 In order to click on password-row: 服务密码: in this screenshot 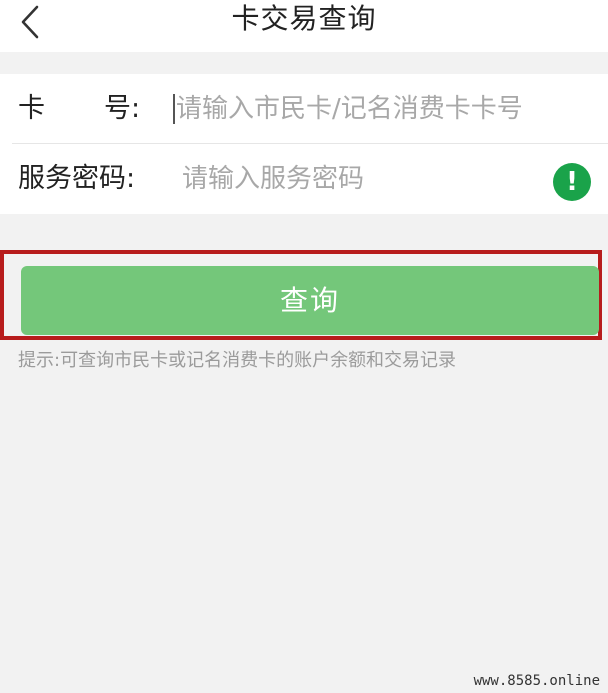, I will do `click(304, 179)`.